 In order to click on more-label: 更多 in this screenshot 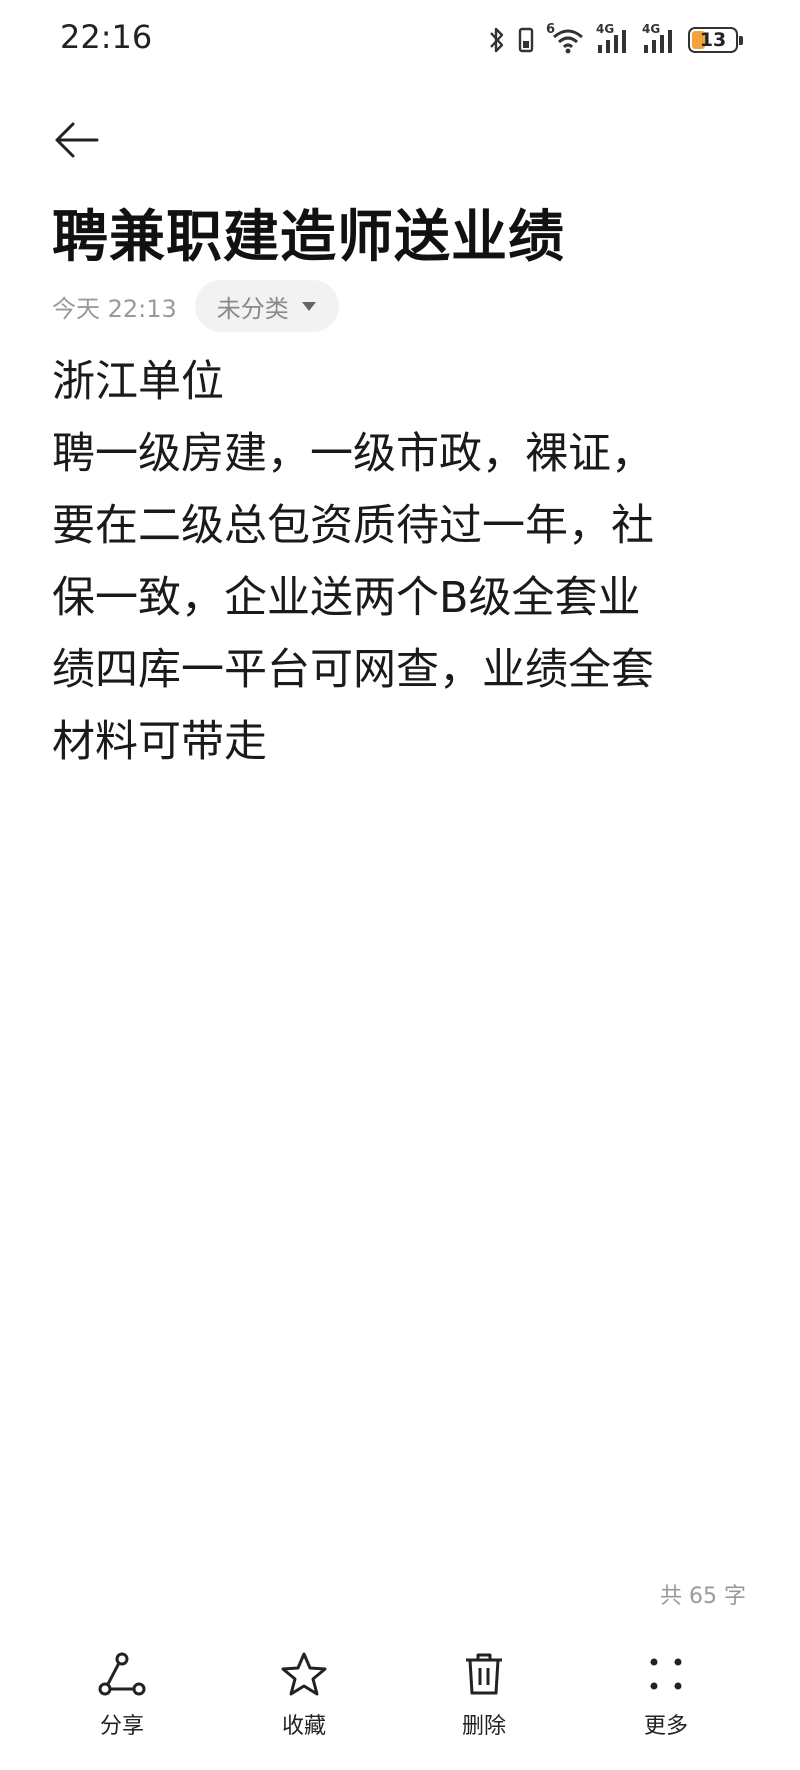, I will do `click(665, 1726)`.